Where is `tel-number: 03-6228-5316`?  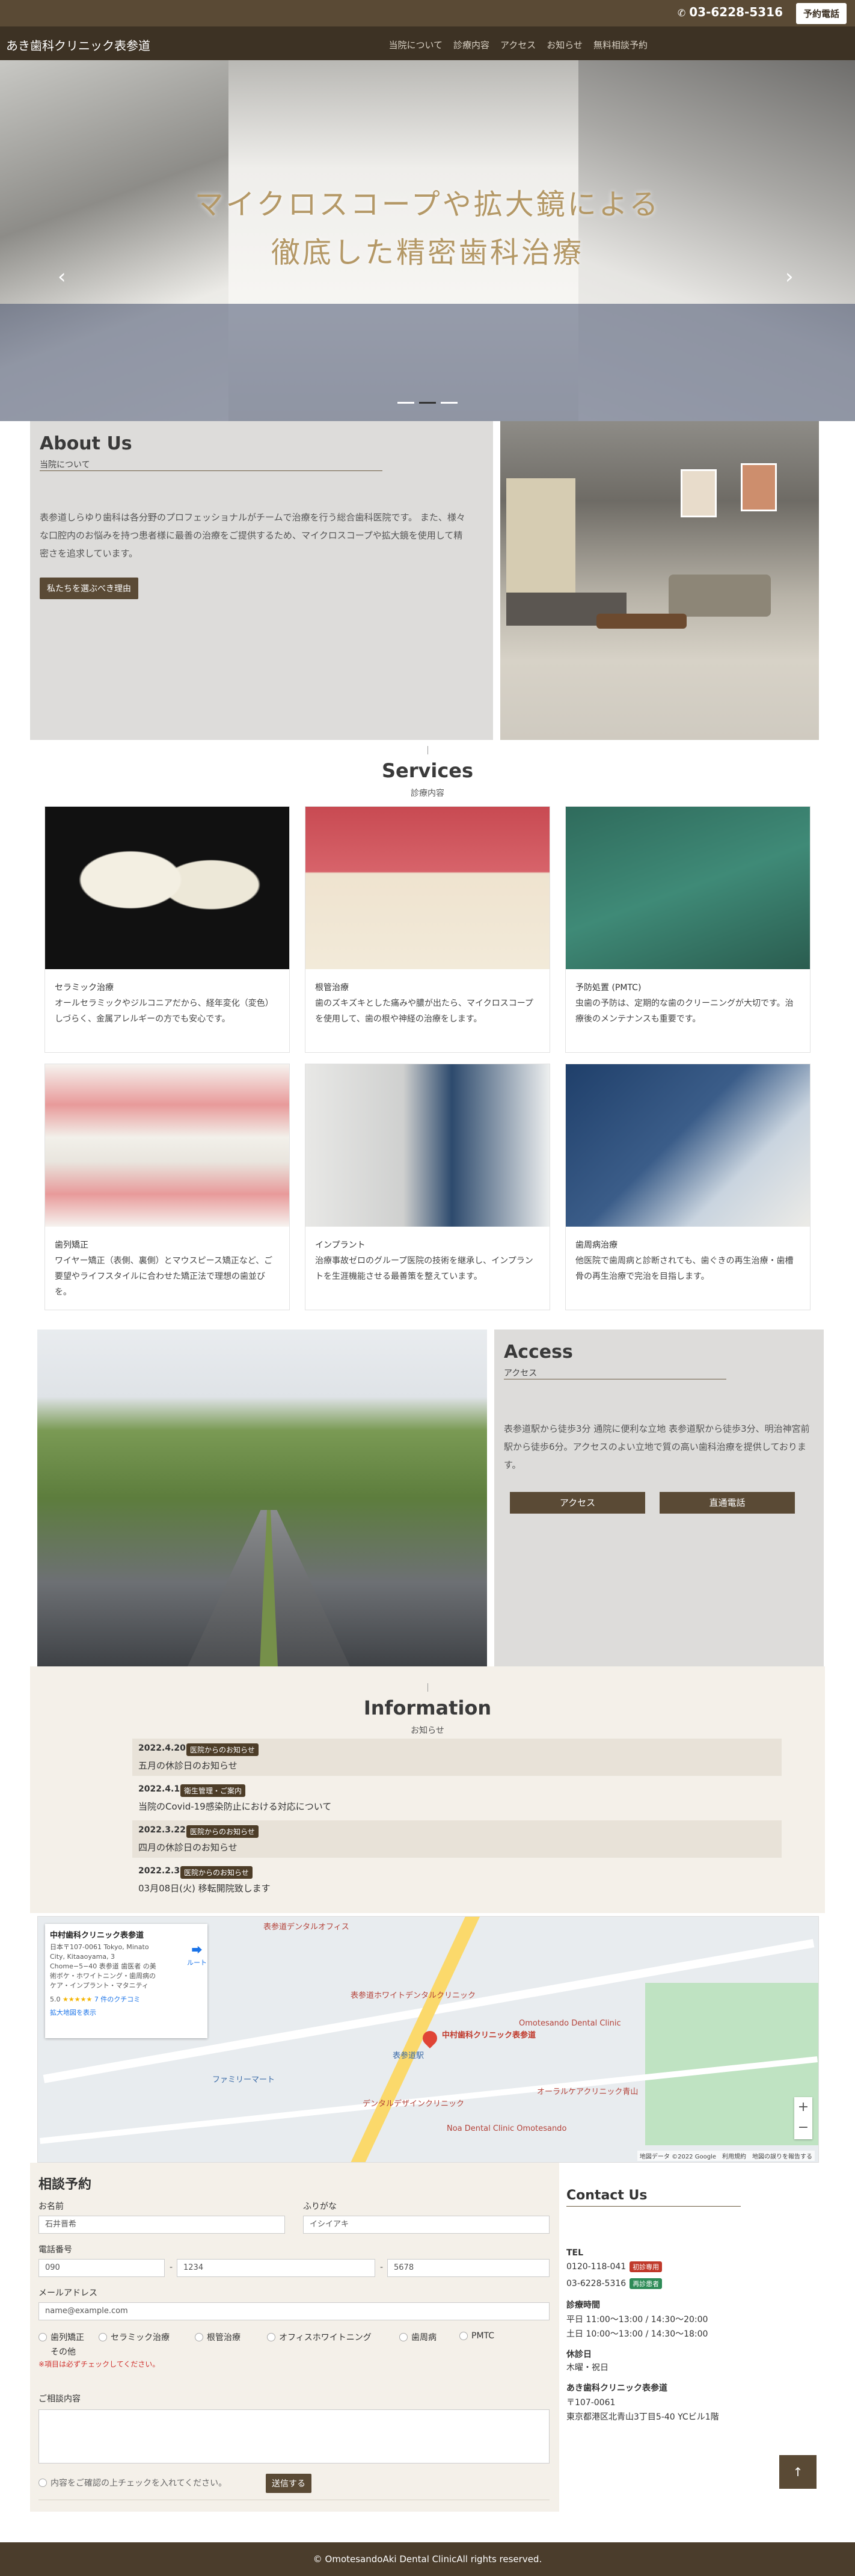 tel-number: 03-6228-5316 is located at coordinates (596, 2283).